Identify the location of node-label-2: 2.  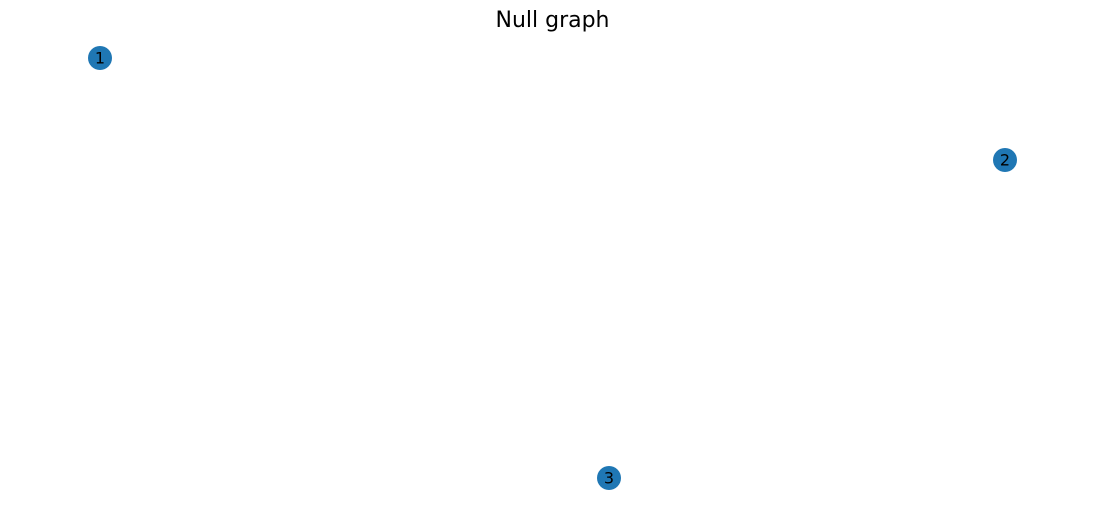
(1005, 160).